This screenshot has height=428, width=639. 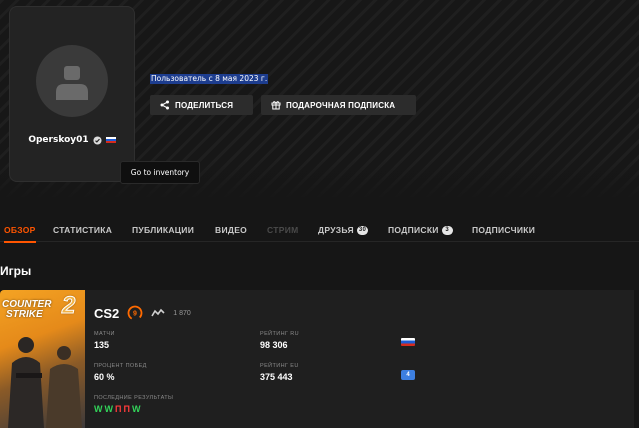 I want to click on tab-stream: СТРИМ, so click(x=282, y=230).